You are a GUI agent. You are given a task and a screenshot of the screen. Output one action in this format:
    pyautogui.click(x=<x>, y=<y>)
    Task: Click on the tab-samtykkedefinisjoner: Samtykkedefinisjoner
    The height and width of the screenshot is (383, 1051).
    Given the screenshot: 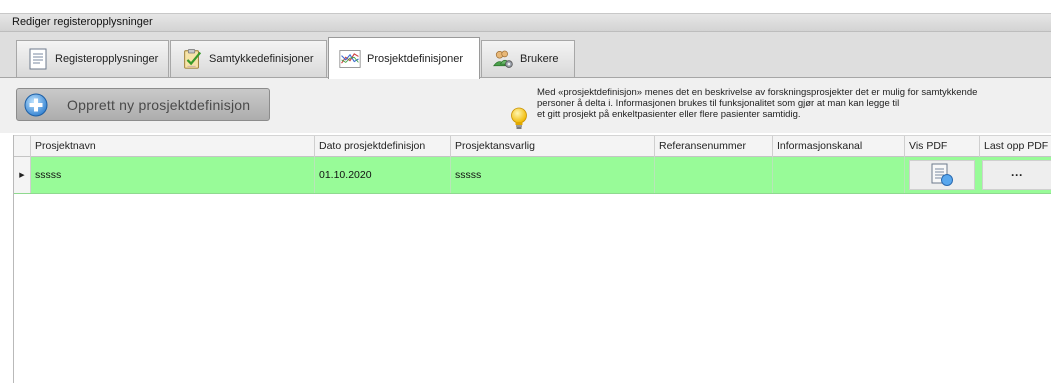 What is the action you would take?
    pyautogui.click(x=248, y=58)
    